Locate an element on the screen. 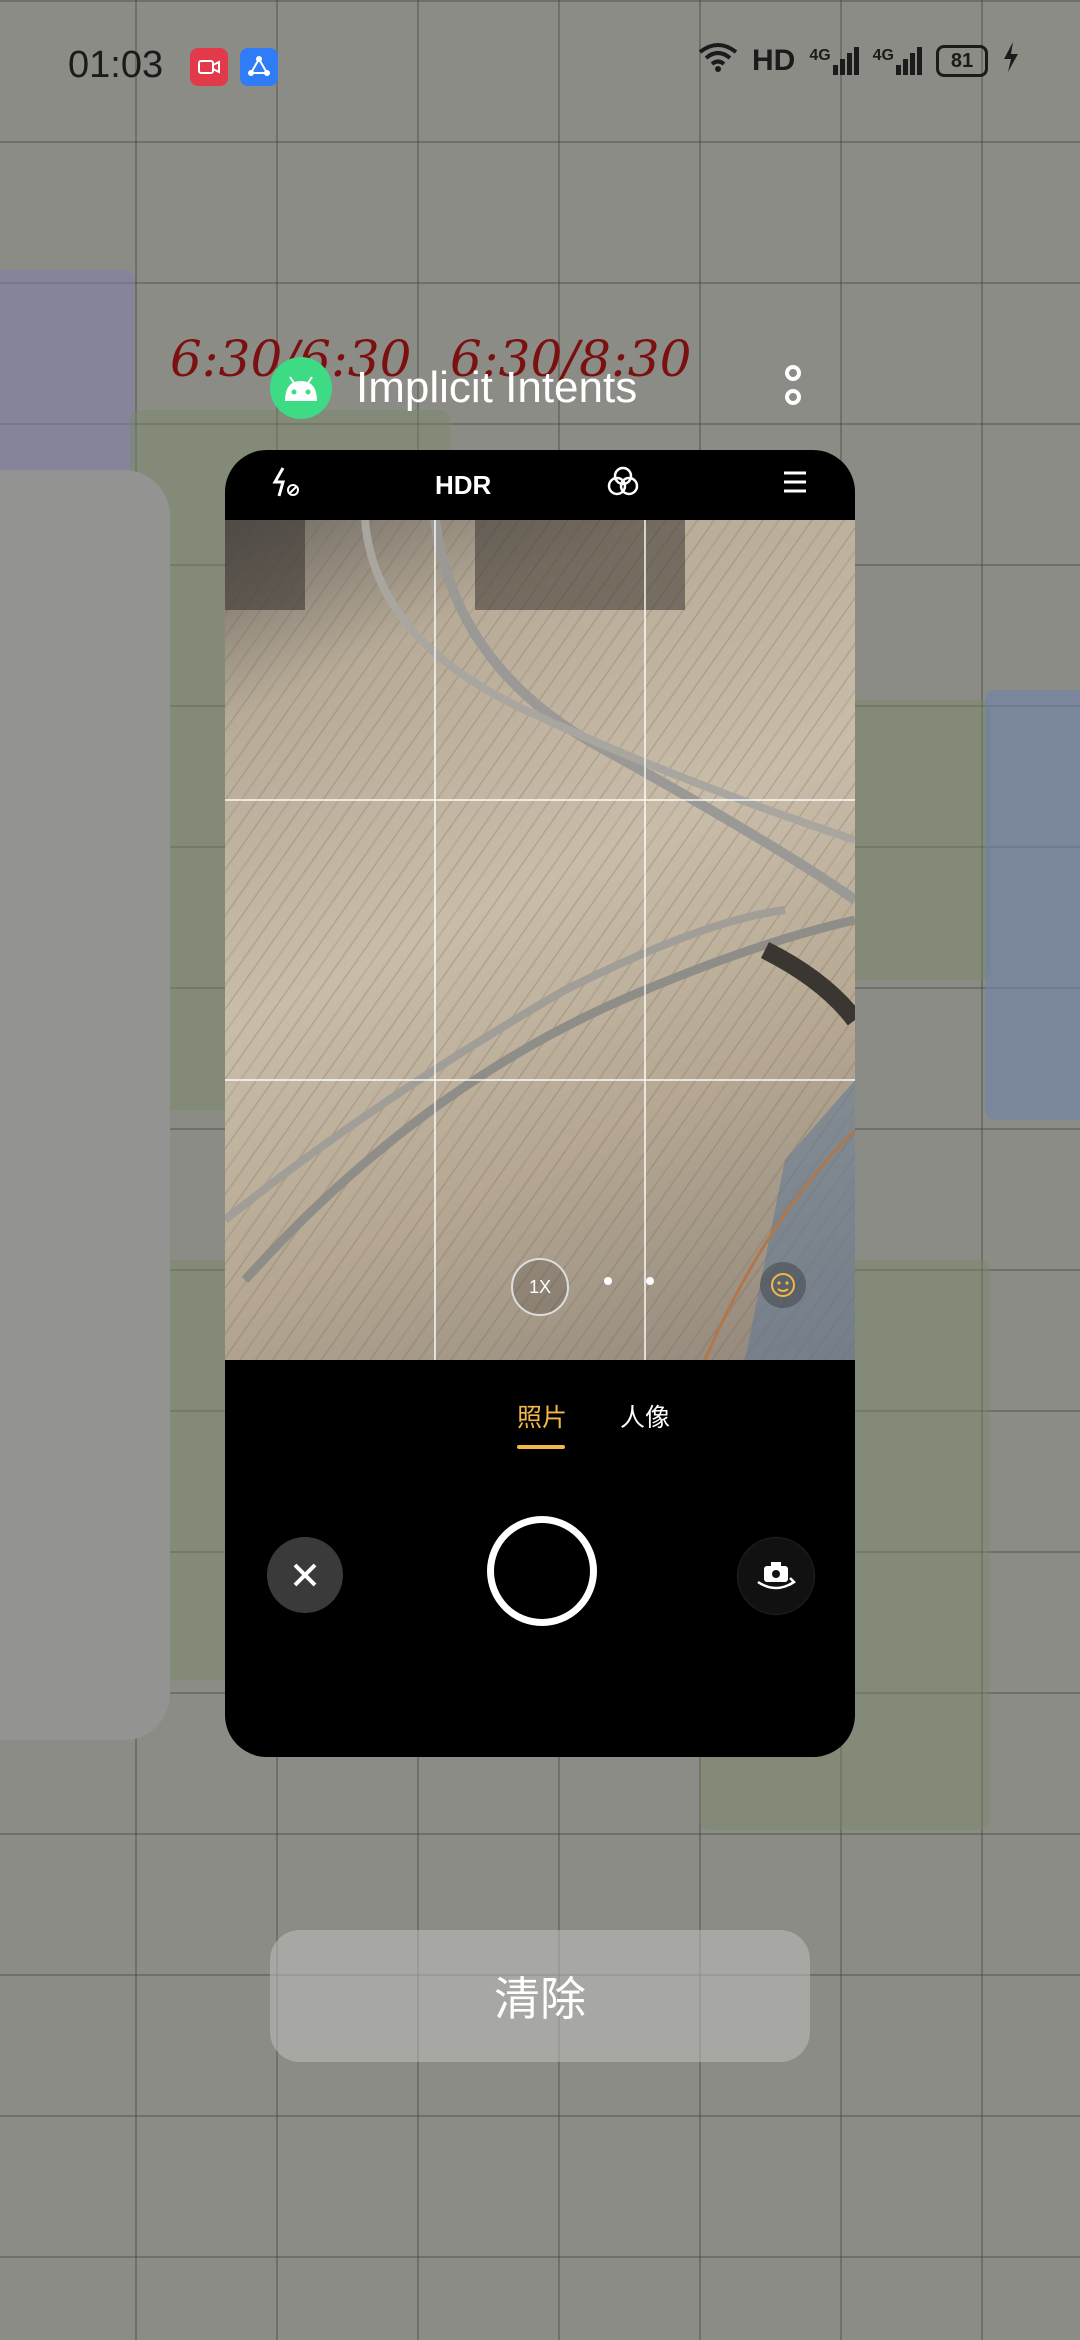  close-camera-button is located at coordinates (305, 1575).